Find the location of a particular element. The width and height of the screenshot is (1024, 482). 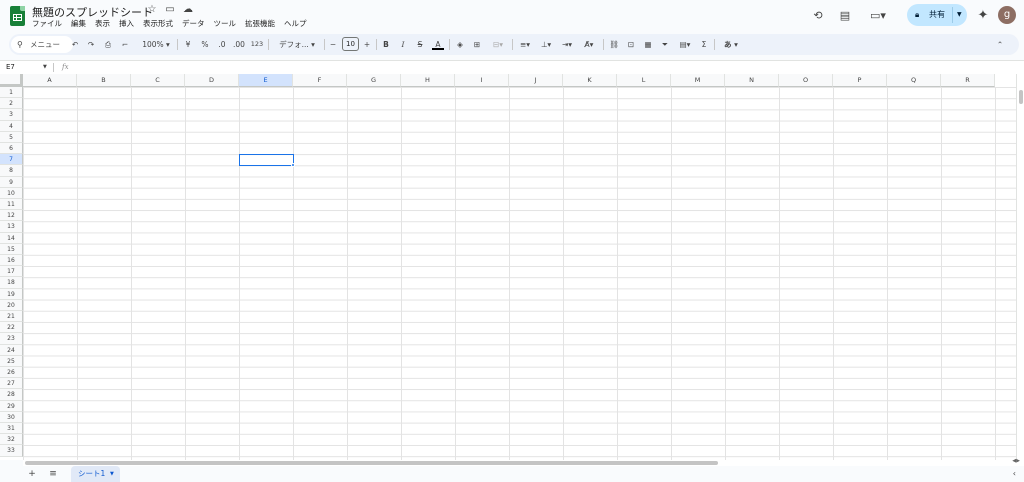

row-header-24: 24 is located at coordinates (11, 350).